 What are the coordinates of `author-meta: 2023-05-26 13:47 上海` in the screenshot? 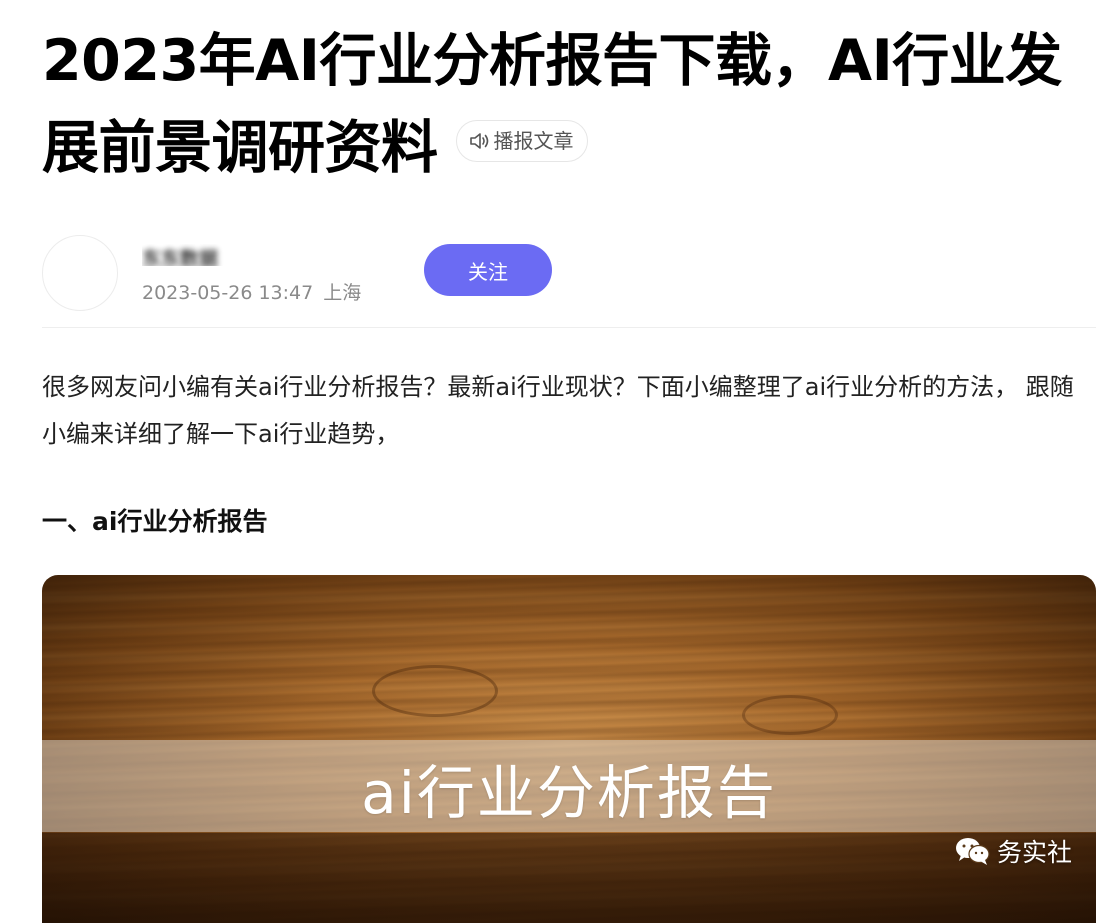 It's located at (251, 291).